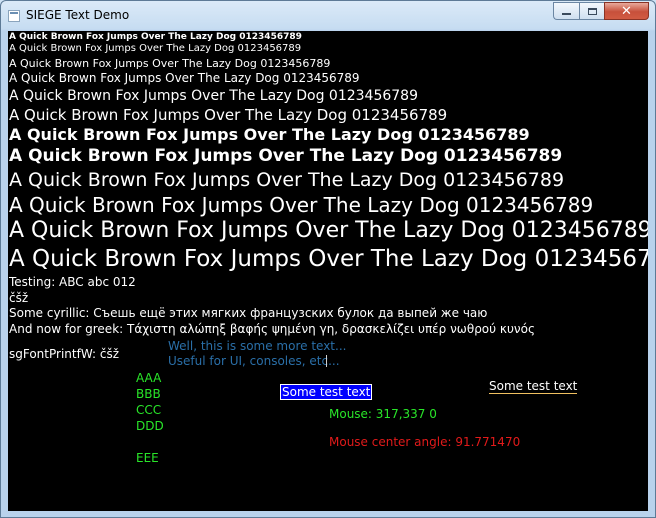 The image size is (656, 518). What do you see at coordinates (78, 15) in the screenshot?
I see `window-title: SIEGE Text Demo` at bounding box center [78, 15].